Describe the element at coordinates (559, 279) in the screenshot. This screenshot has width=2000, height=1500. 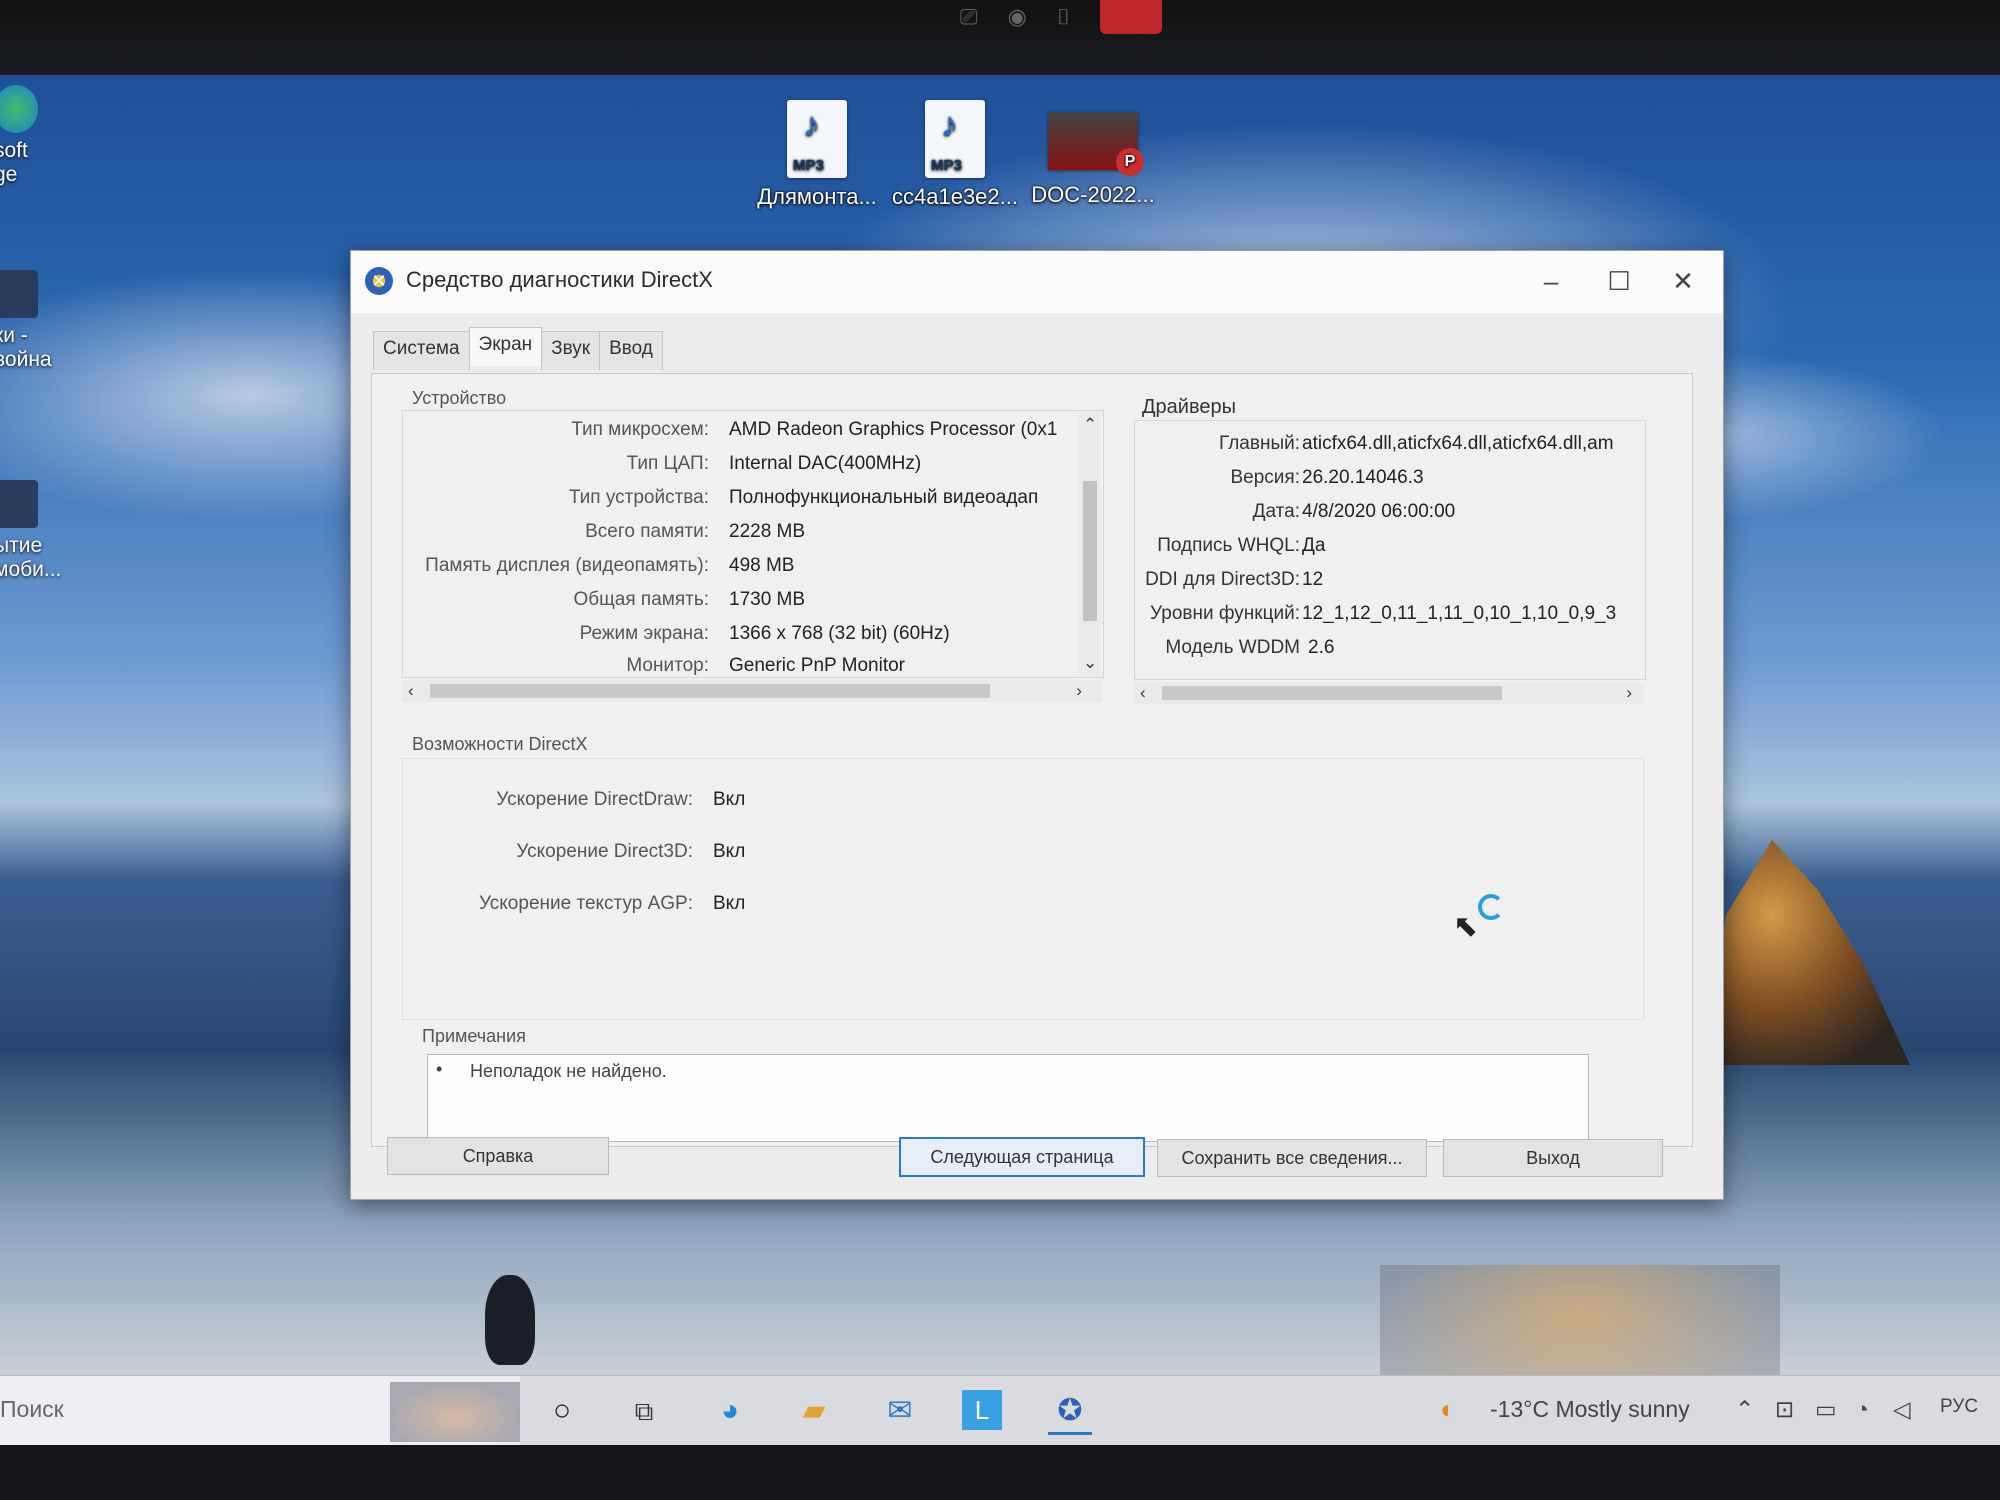
I see `window-title: Средство диагностики DirectX` at that location.